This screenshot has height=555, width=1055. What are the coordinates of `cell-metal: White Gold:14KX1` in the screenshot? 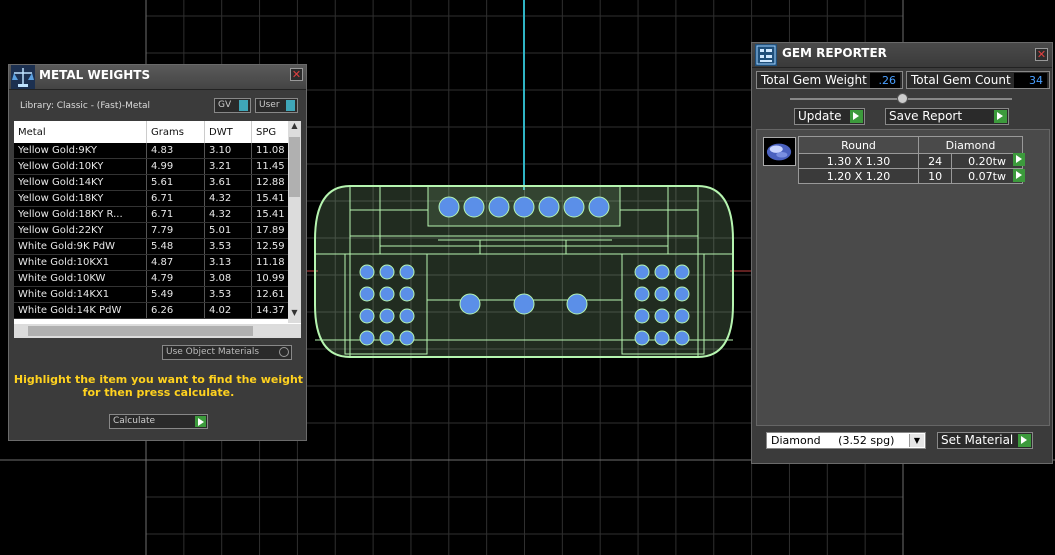 It's located at (80, 294).